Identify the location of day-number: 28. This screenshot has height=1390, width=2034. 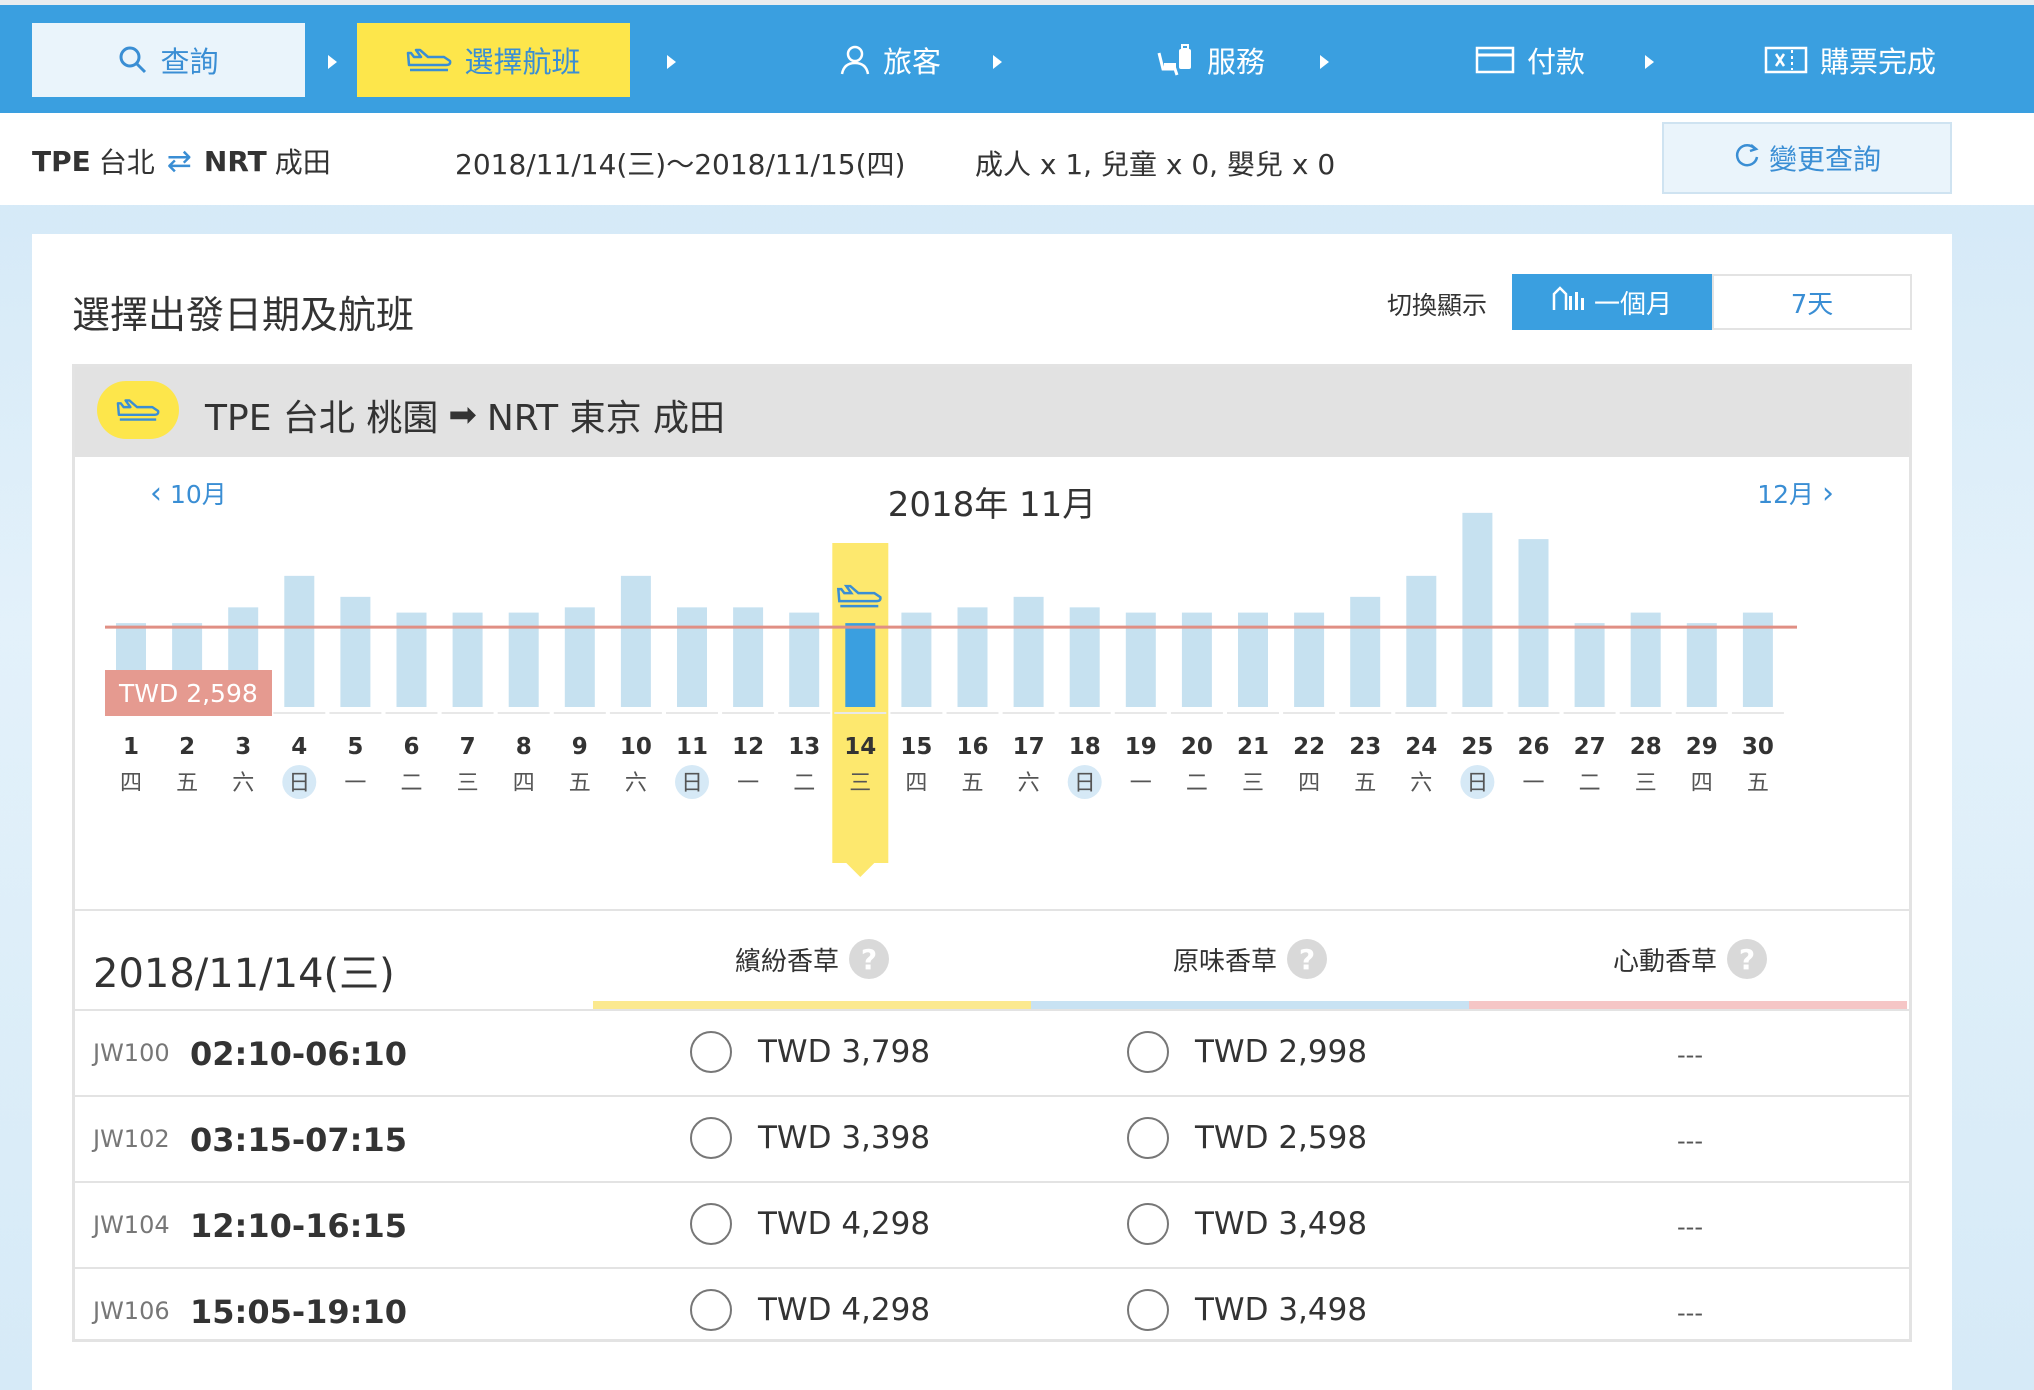
(1646, 747).